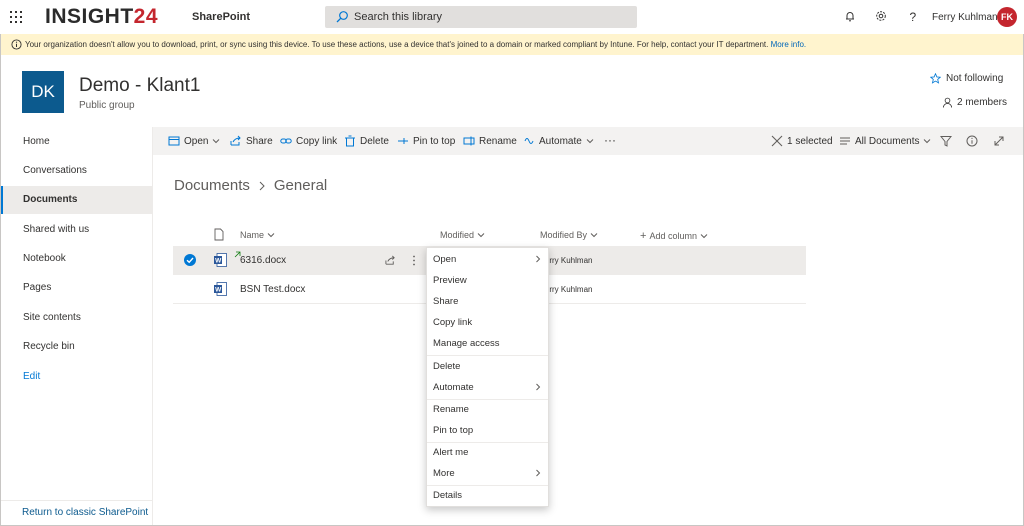  Describe the element at coordinates (426, 141) in the screenshot. I see `pin-to-top-button: Pin to top` at that location.